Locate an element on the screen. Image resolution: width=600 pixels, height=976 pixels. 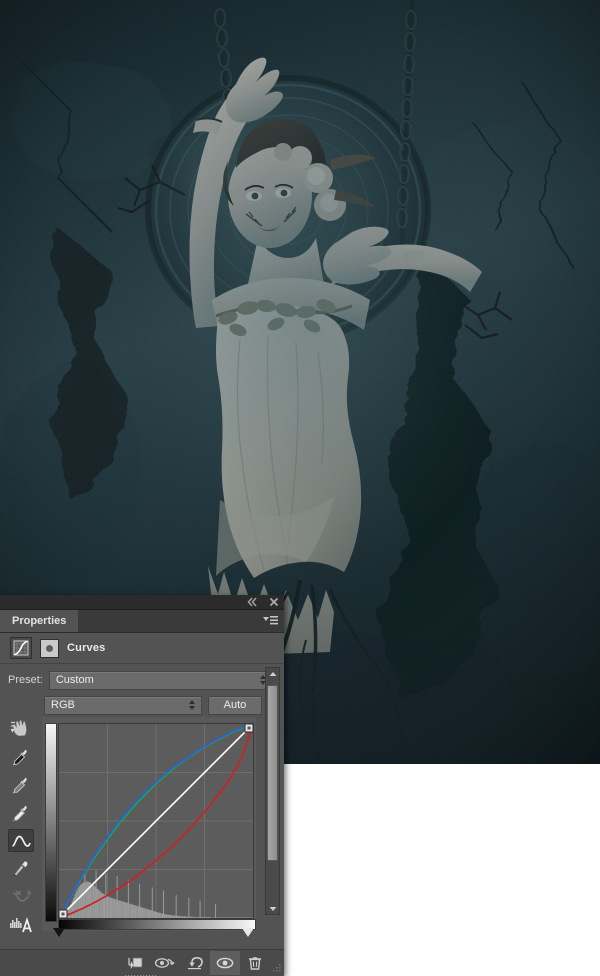
stepper-arrows-icon is located at coordinates (192, 705).